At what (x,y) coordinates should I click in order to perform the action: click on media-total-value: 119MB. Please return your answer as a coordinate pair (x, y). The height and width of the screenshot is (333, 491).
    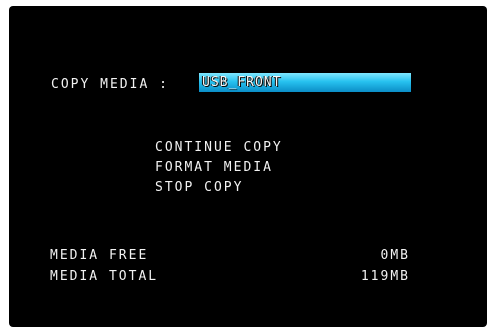
    Looking at the image, I should click on (385, 276).